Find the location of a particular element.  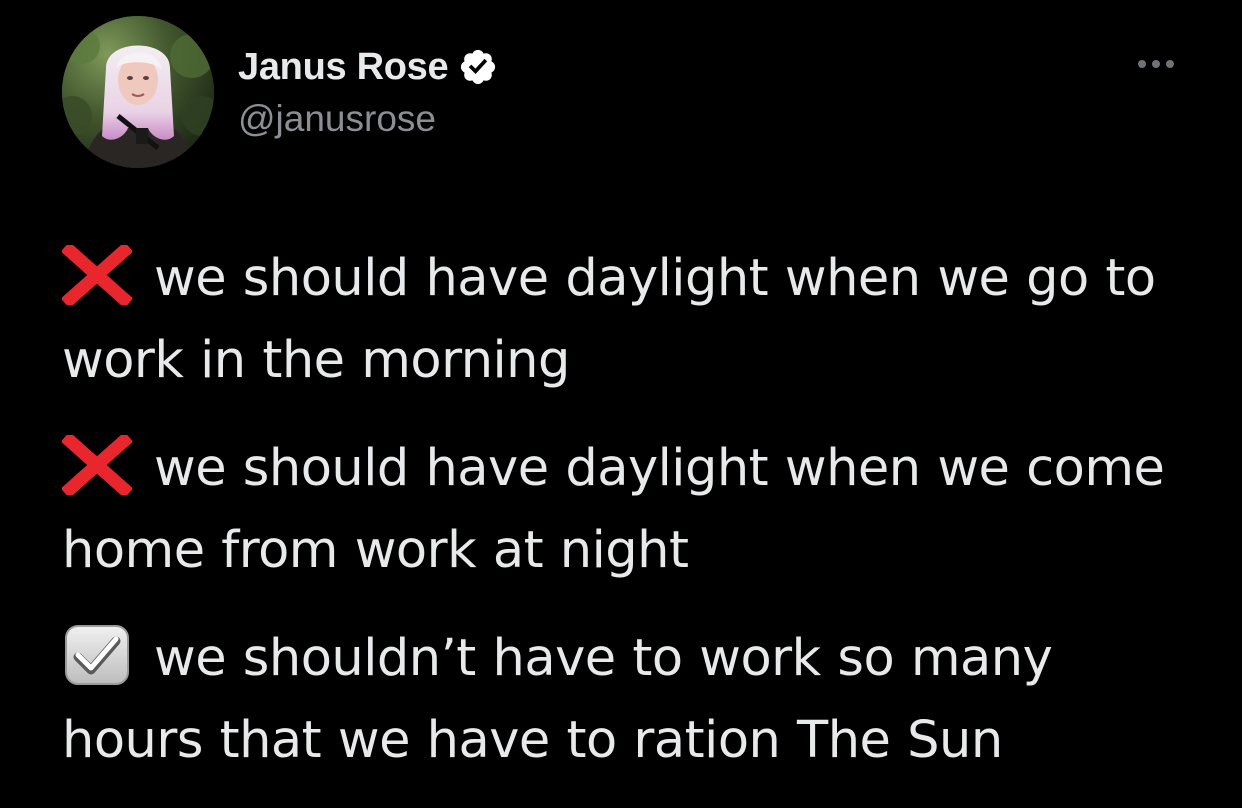

avatar is located at coordinates (138, 92).